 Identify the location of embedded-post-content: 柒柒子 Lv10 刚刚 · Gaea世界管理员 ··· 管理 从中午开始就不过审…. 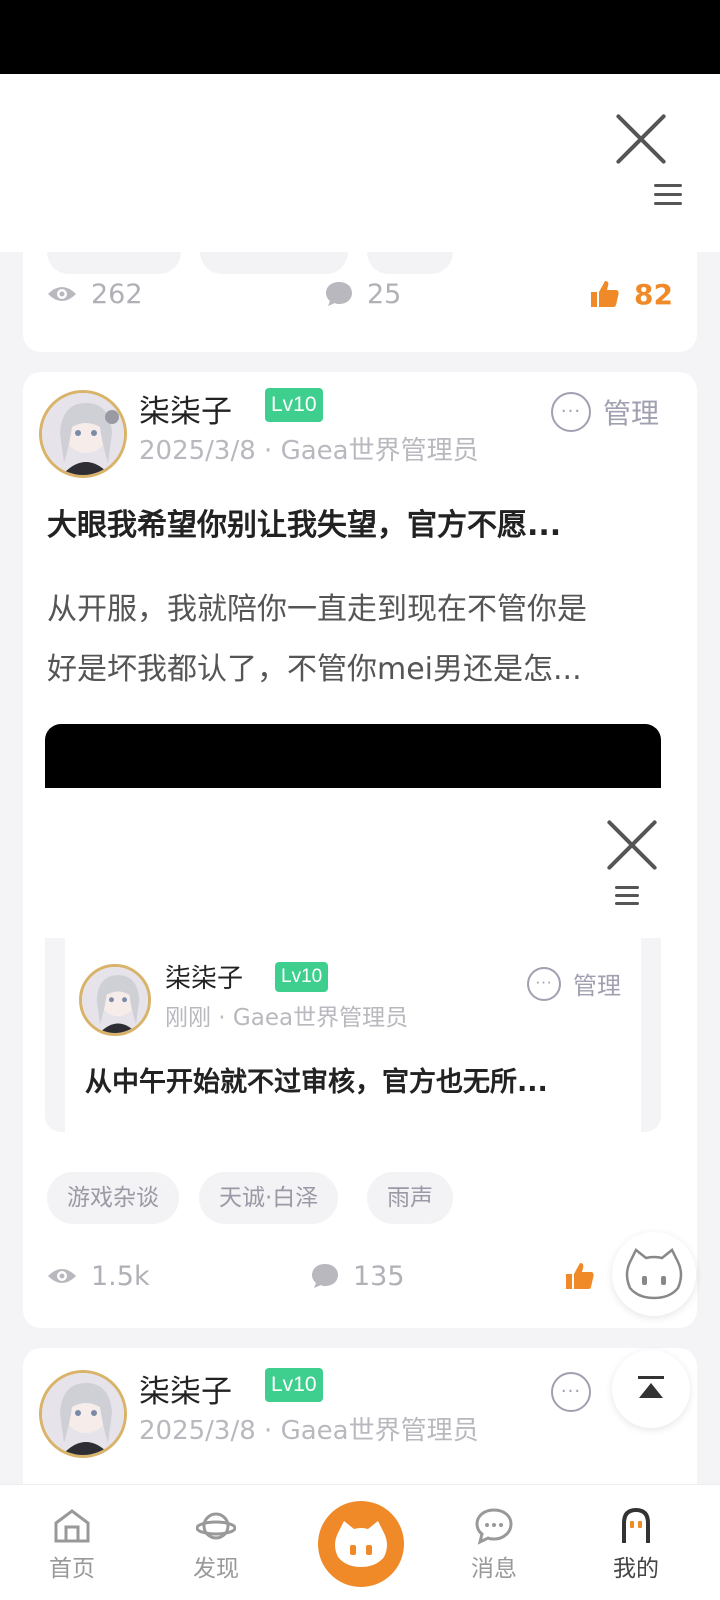
(353, 1035).